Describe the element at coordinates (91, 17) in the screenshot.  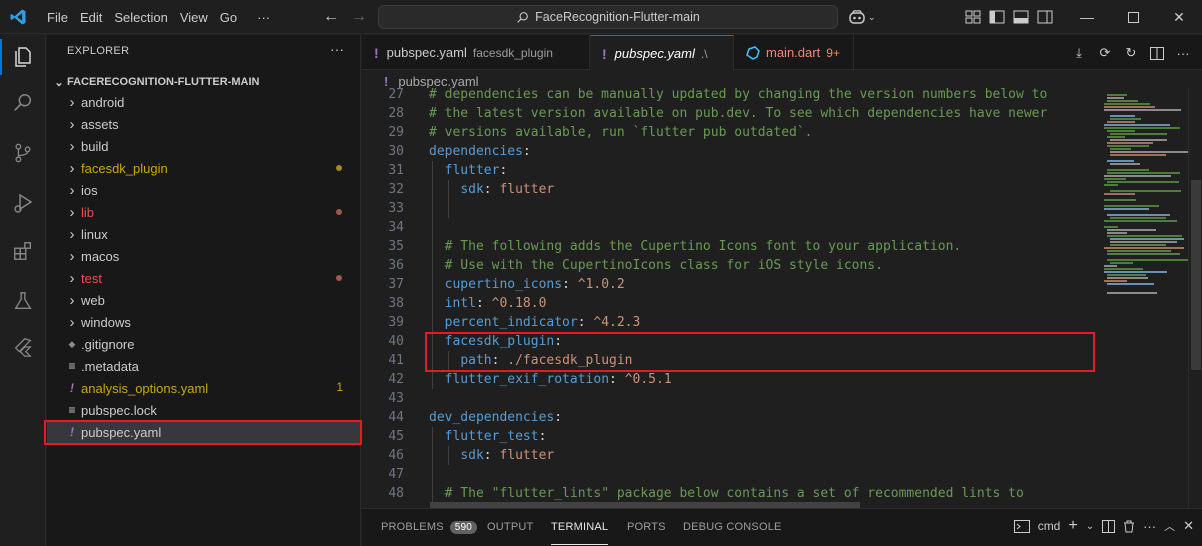
I see `menu-edit: Edit` at that location.